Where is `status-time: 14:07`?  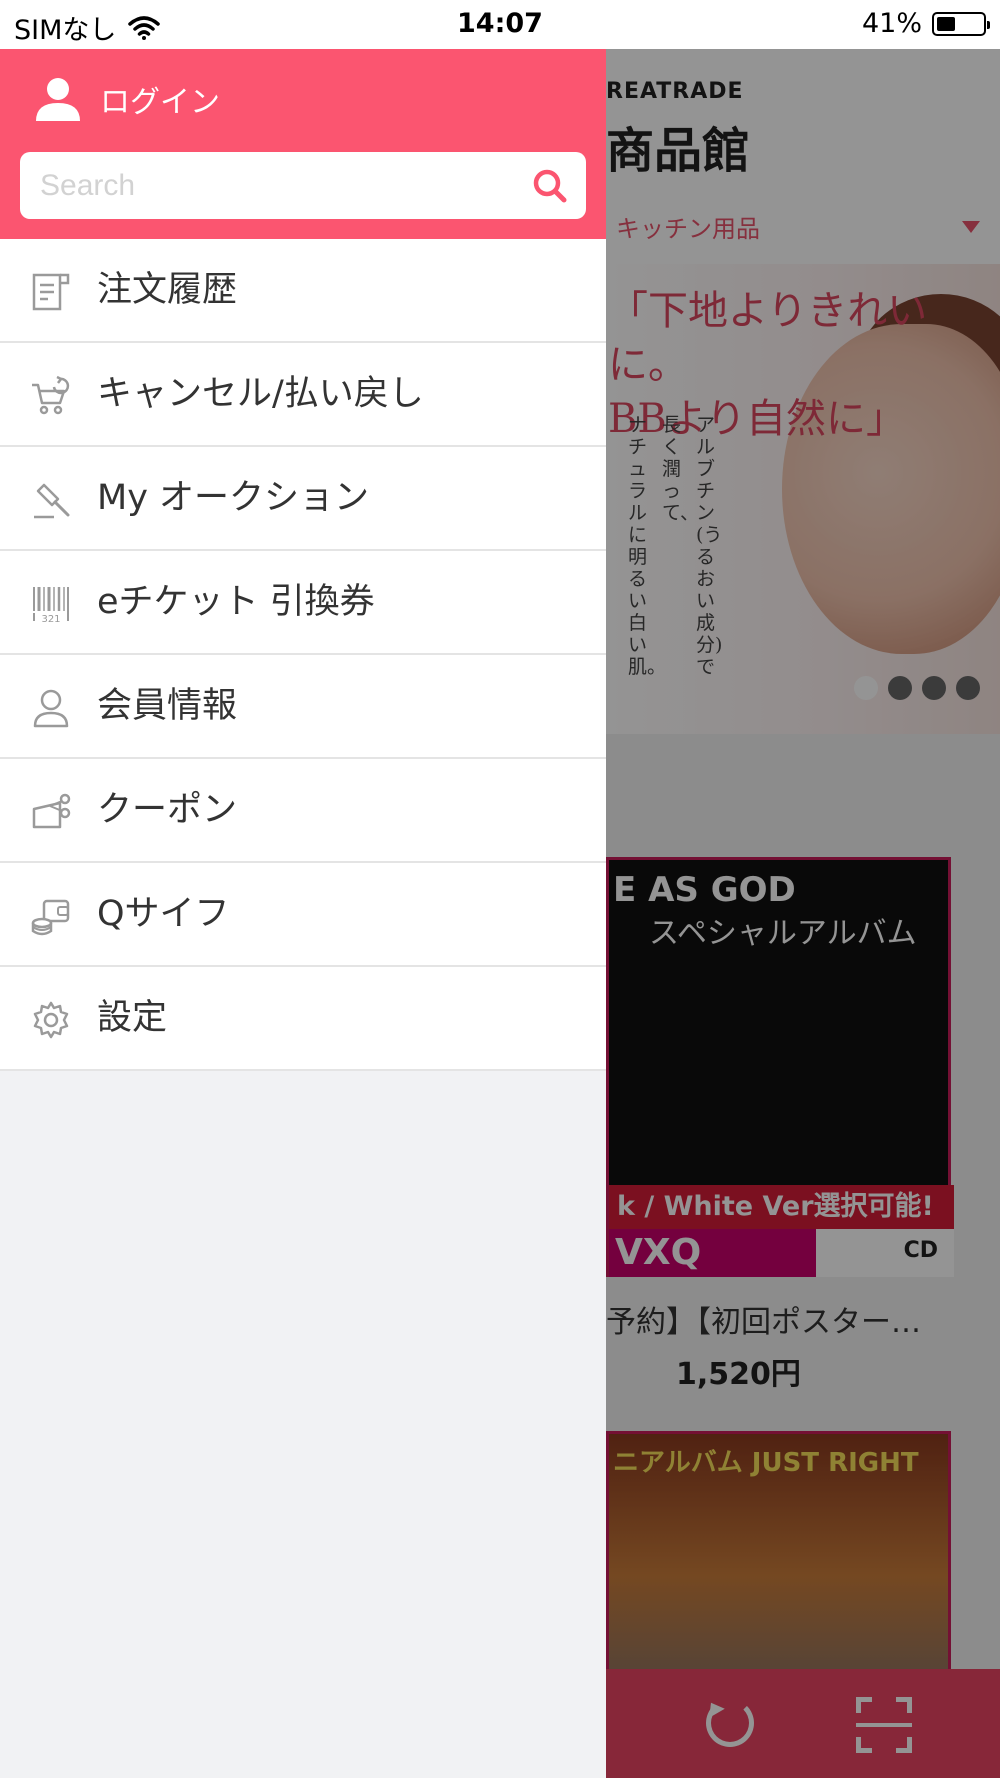 status-time: 14:07 is located at coordinates (500, 23).